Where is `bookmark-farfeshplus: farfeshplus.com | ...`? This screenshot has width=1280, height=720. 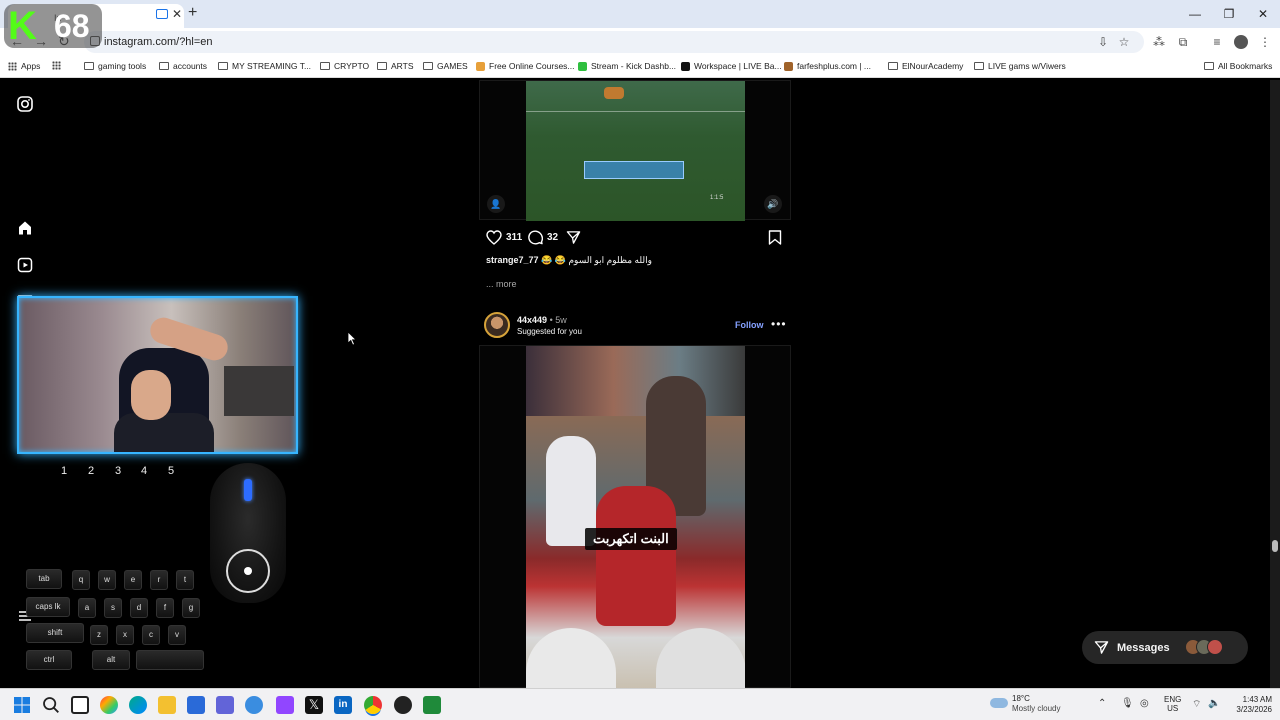 bookmark-farfeshplus: farfeshplus.com | ... is located at coordinates (827, 66).